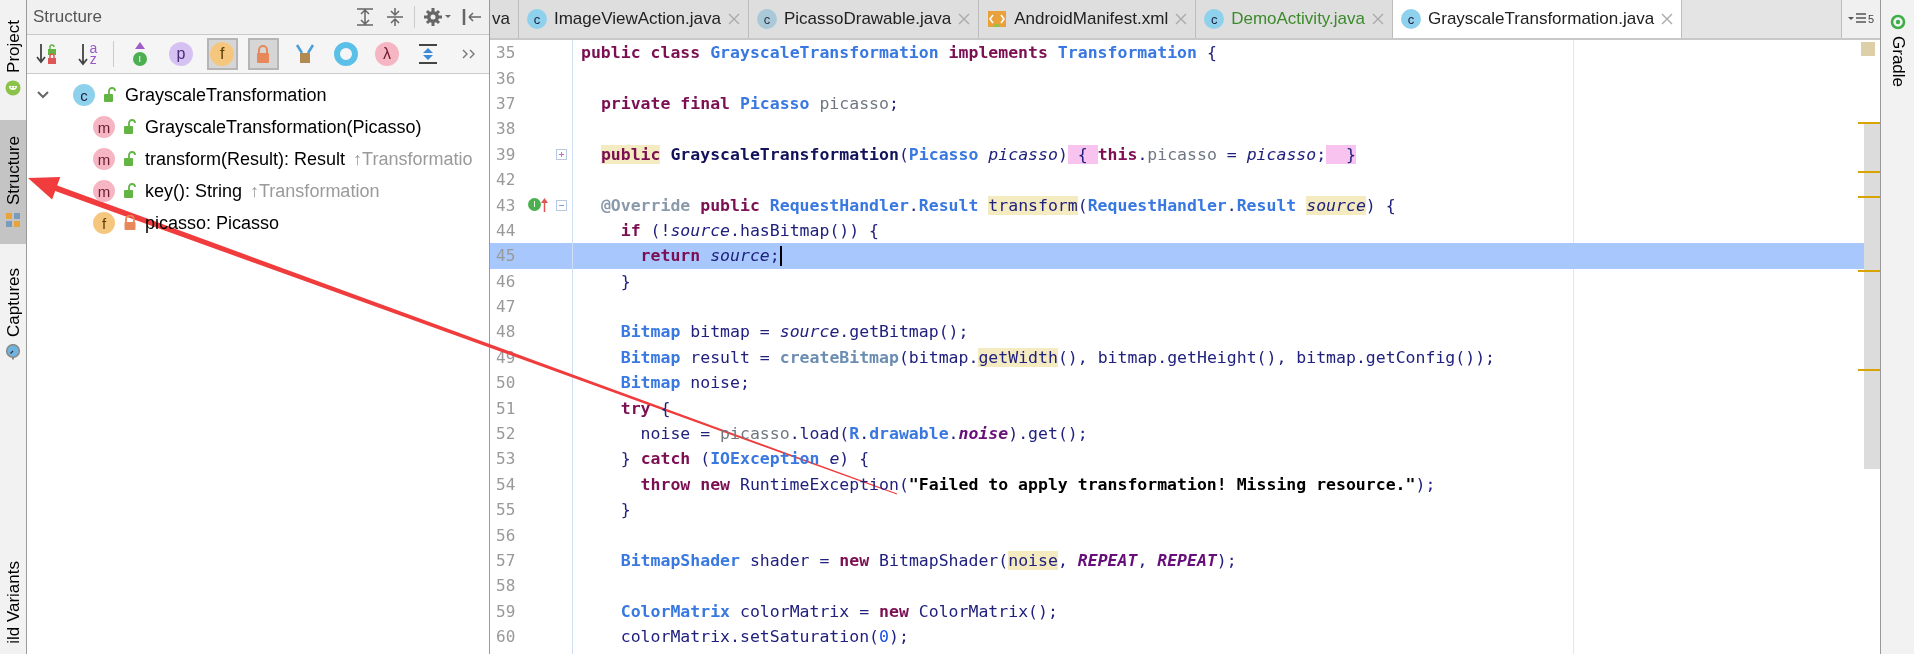  Describe the element at coordinates (997, 205) in the screenshot. I see `code-line: @Override public RequestHandler.Result transform(RequestHandler.Result source) {` at that location.